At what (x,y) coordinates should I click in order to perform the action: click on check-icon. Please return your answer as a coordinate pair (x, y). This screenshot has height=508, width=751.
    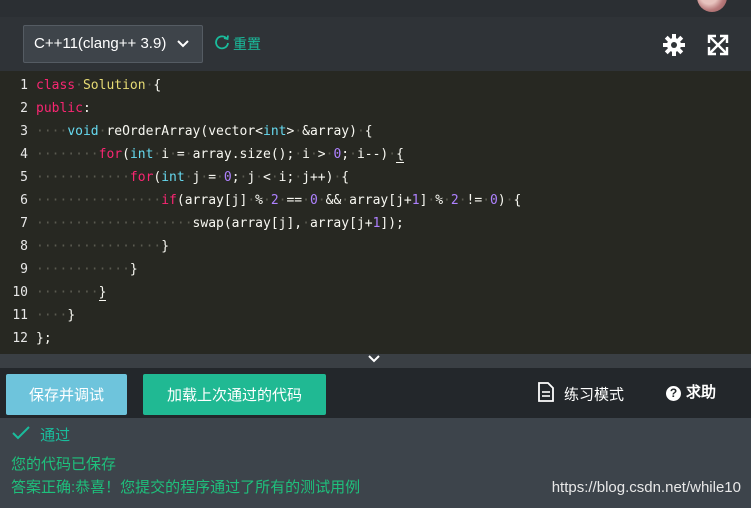
    Looking at the image, I should click on (23, 435).